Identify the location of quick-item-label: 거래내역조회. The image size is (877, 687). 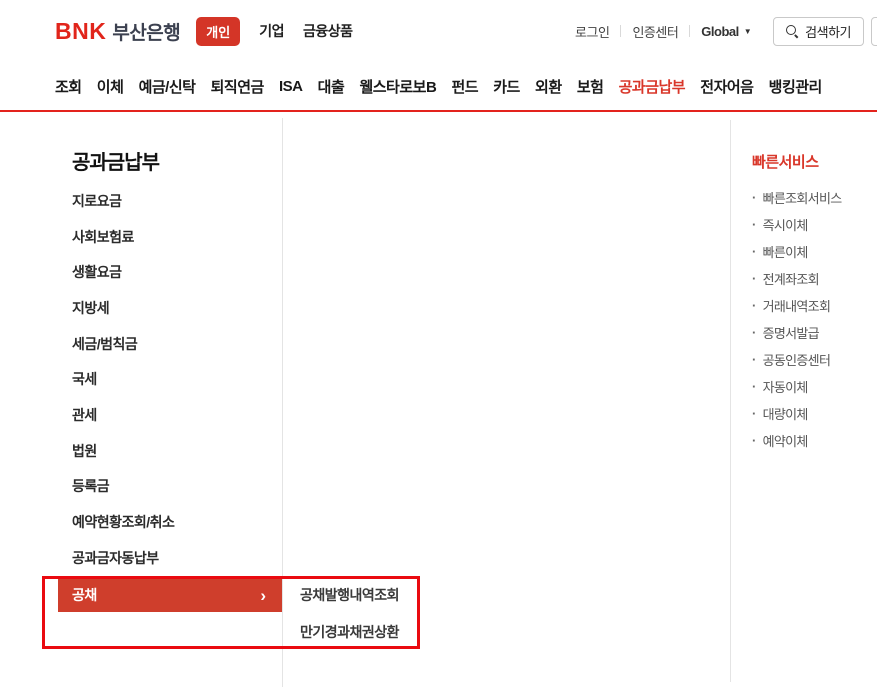
(796, 306).